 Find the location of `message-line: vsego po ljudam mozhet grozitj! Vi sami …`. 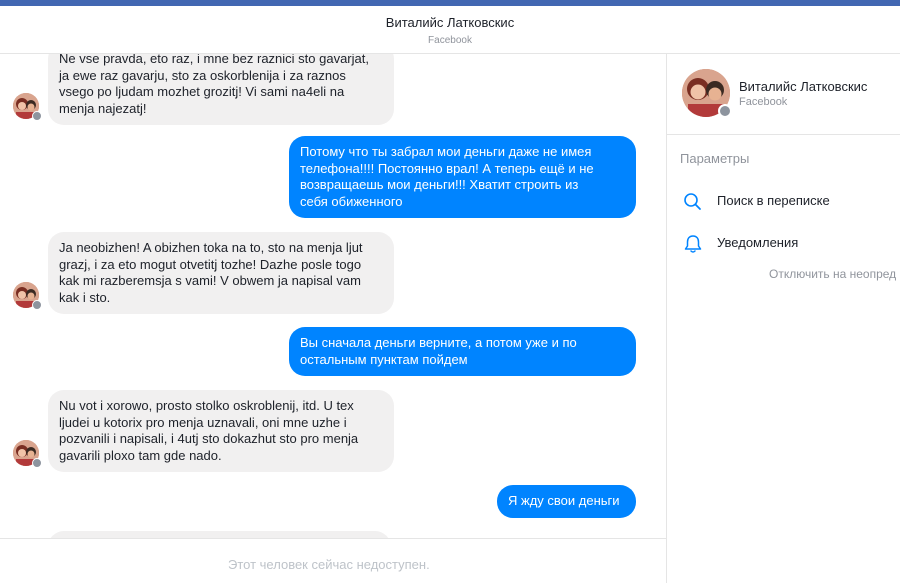

message-line: vsego po ljudam mozhet grozitj! Vi sami … is located at coordinates (202, 91).